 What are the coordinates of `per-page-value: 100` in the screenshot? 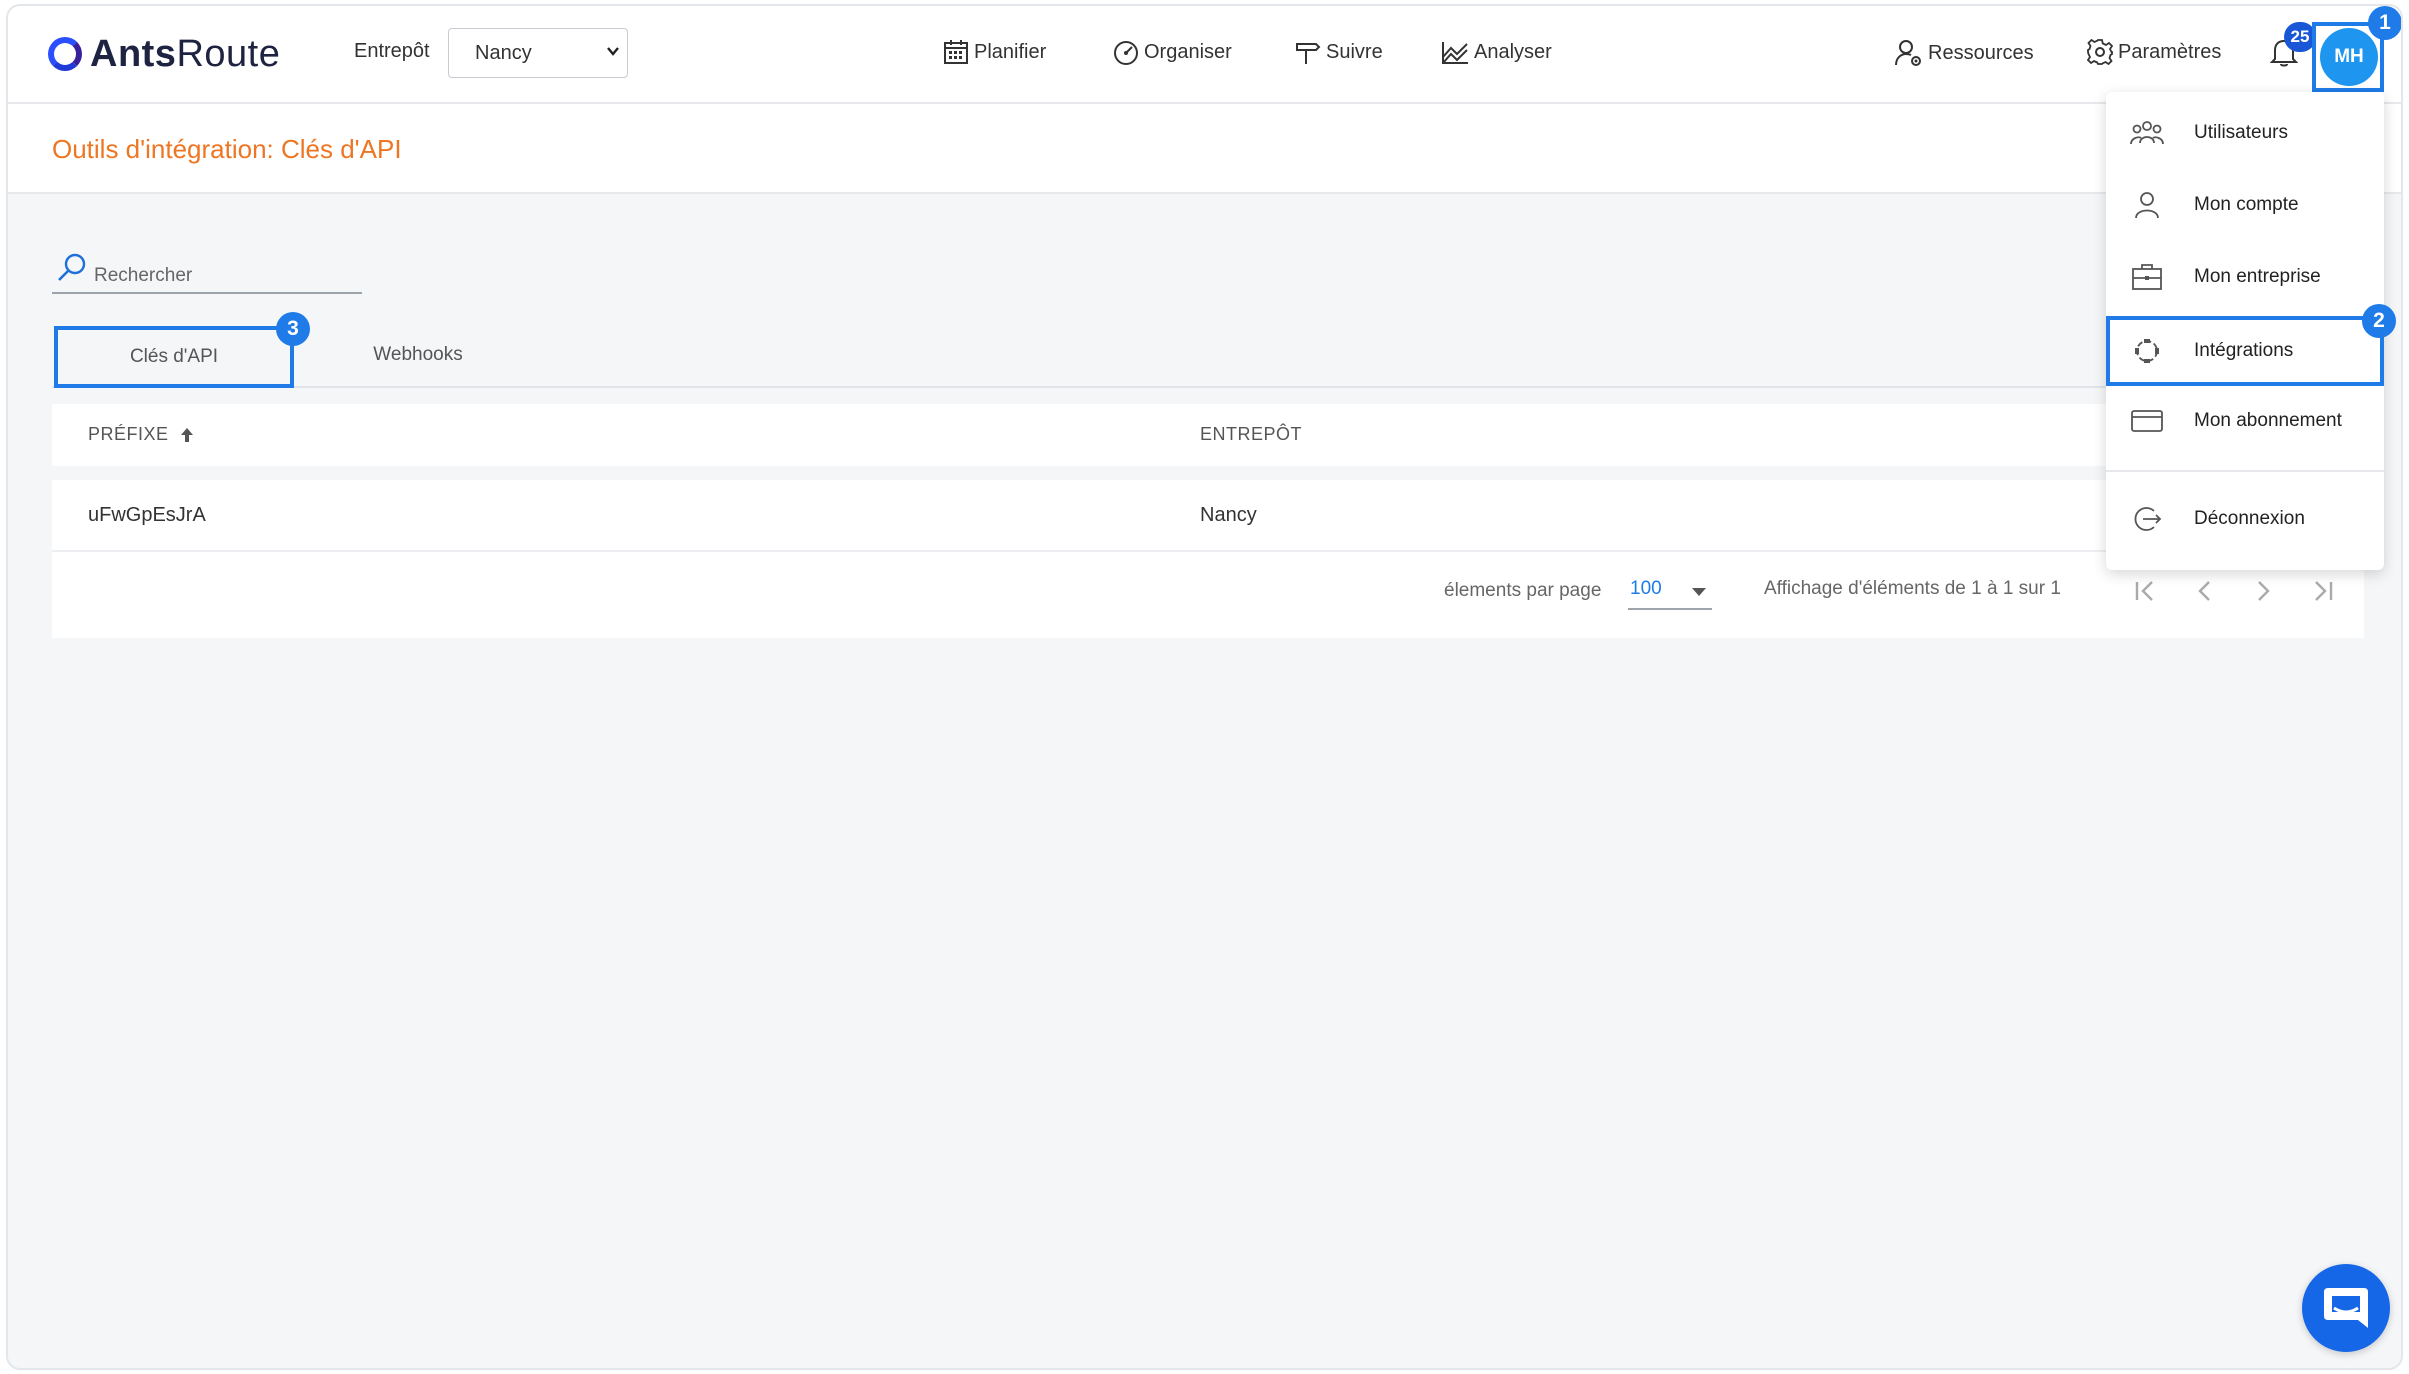 It's located at (1646, 588).